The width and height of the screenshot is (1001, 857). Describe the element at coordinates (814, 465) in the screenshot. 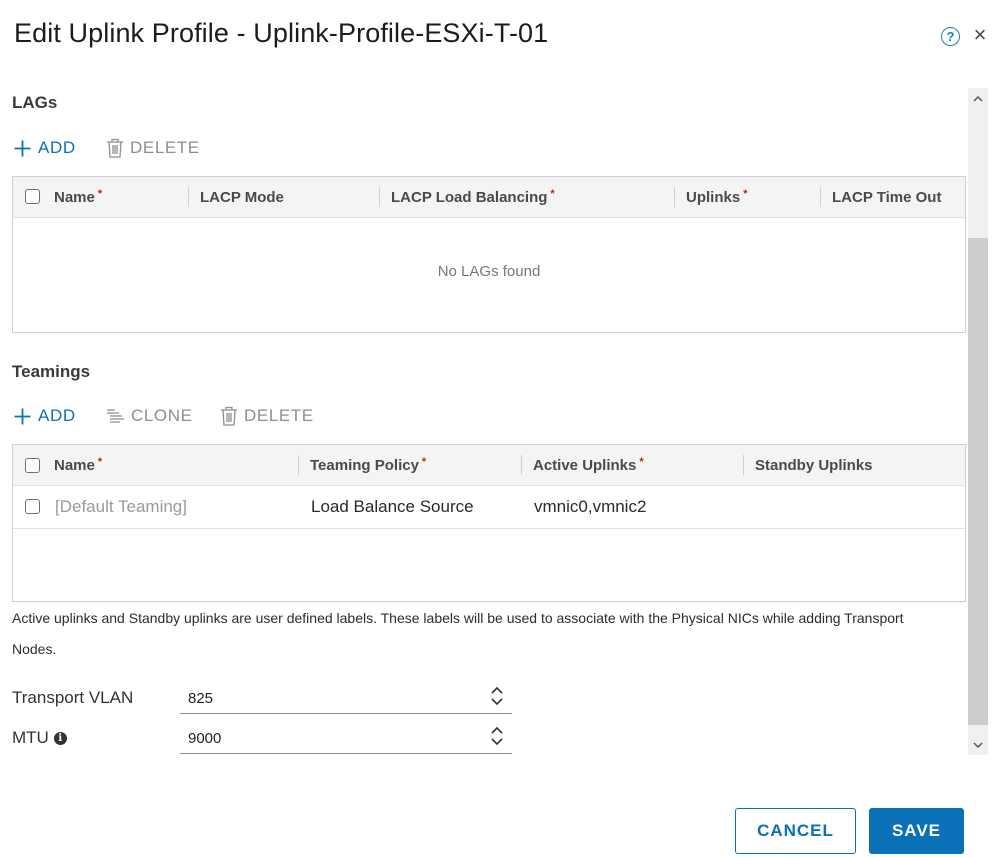

I see `teamings-col-standby-uplinks: Standby Uplinks` at that location.